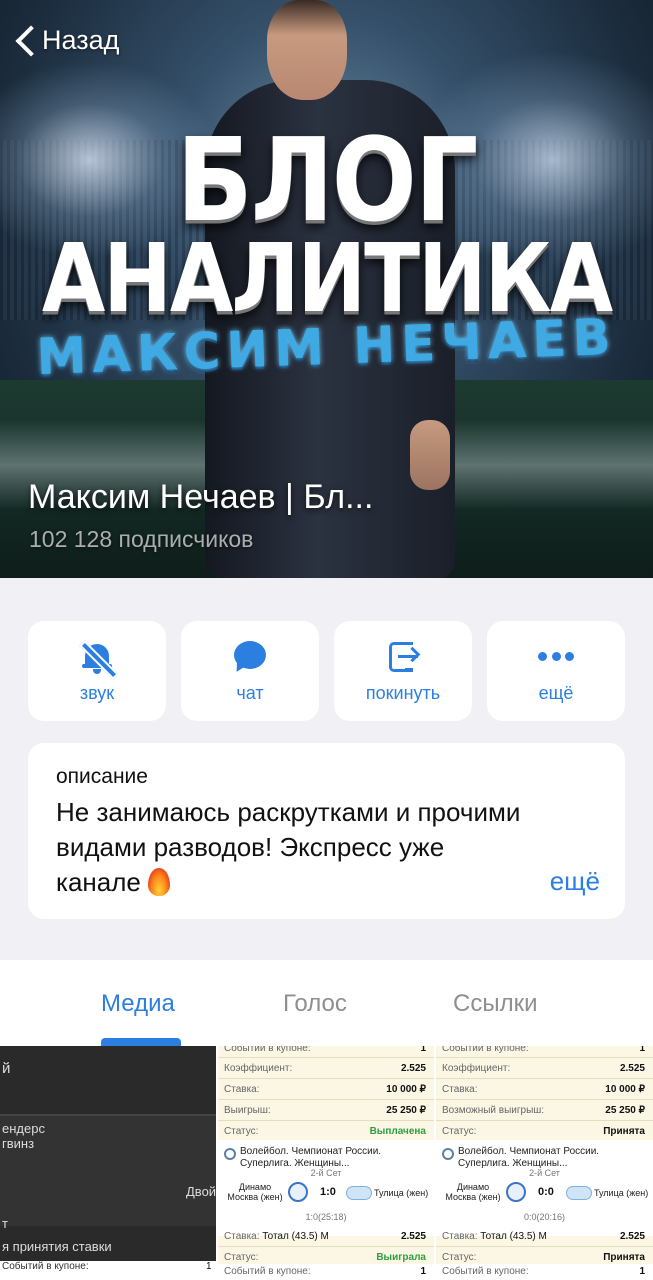 Image resolution: width=653 pixels, height=1280 pixels. Describe the element at coordinates (201, 1191) in the screenshot. I see `media-text: Двой` at that location.